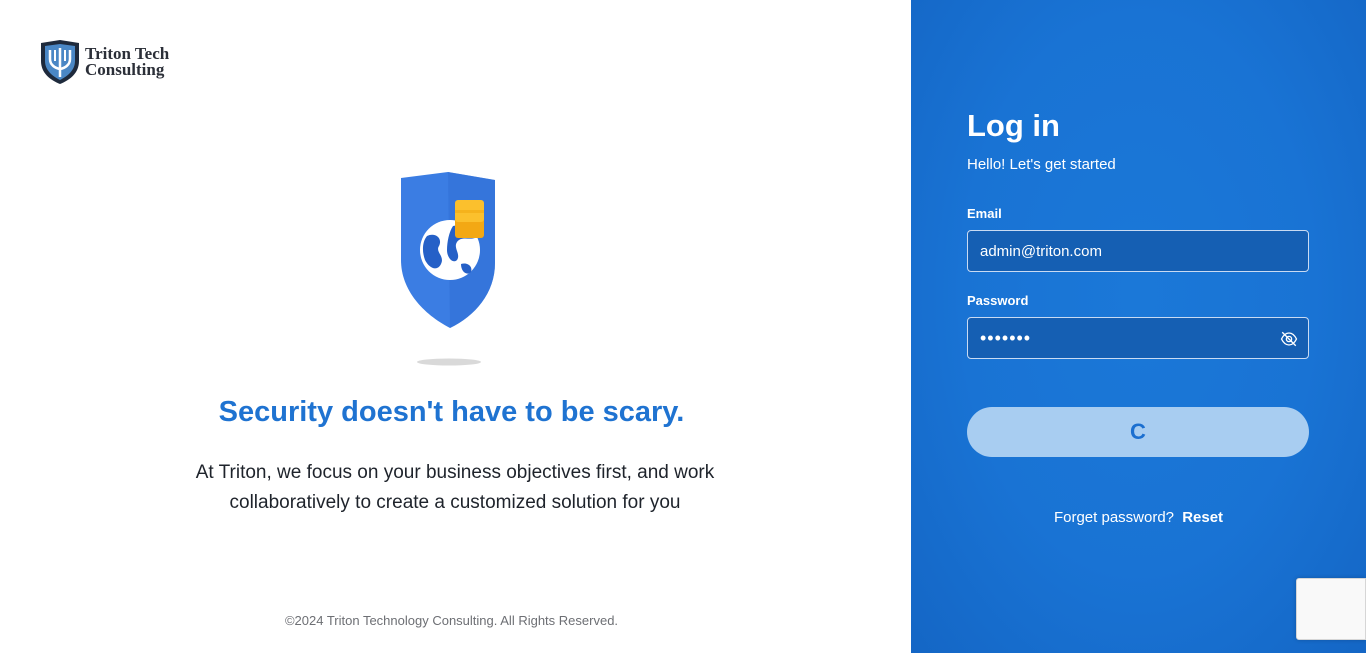 The width and height of the screenshot is (1366, 653). I want to click on hero-headline: Security doesn't have to be scary., so click(451, 412).